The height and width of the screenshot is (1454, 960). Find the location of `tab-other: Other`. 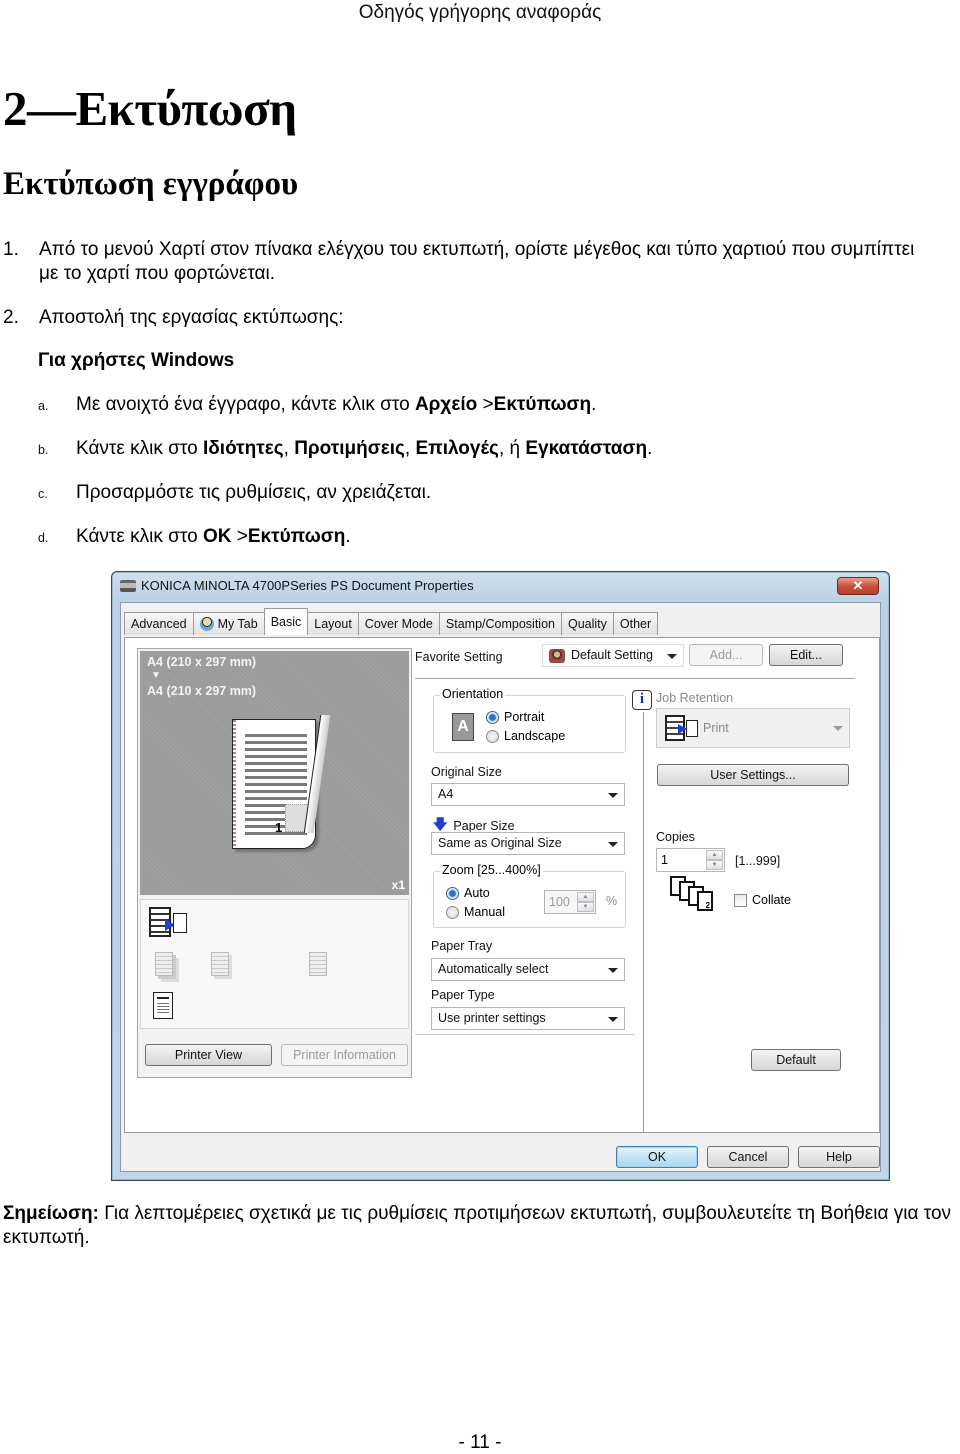

tab-other: Other is located at coordinates (635, 623).